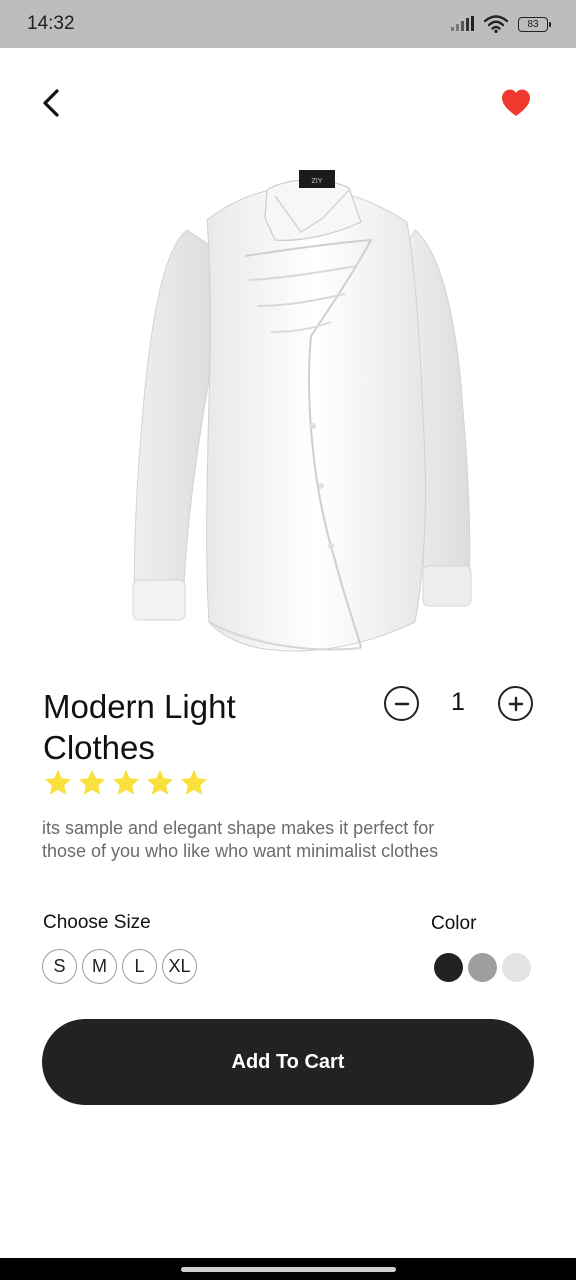 This screenshot has width=576, height=1280. I want to click on system-nav-bar, so click(288, 1269).